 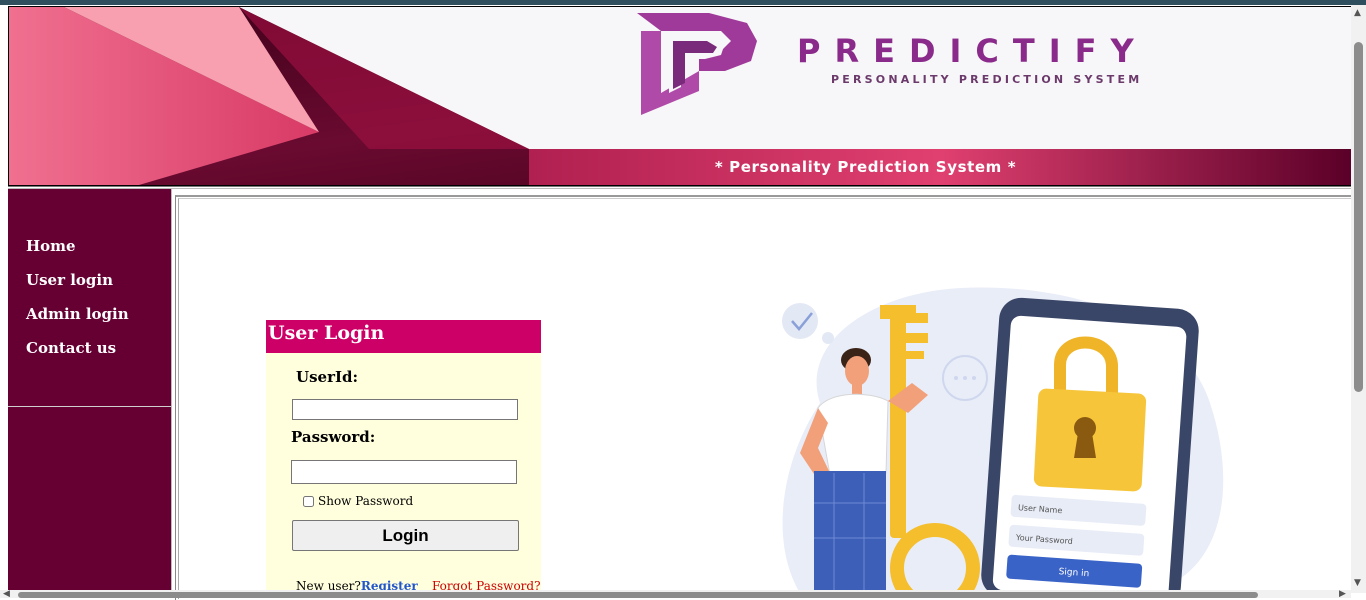 What do you see at coordinates (1357, 583) in the screenshot?
I see `scroll-down-arrow-icon: ▼` at bounding box center [1357, 583].